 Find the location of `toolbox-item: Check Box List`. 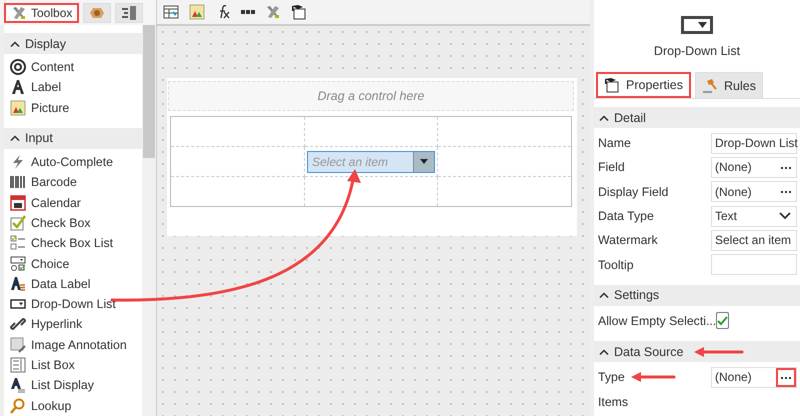

toolbox-item: Check Box List is located at coordinates (73, 243).